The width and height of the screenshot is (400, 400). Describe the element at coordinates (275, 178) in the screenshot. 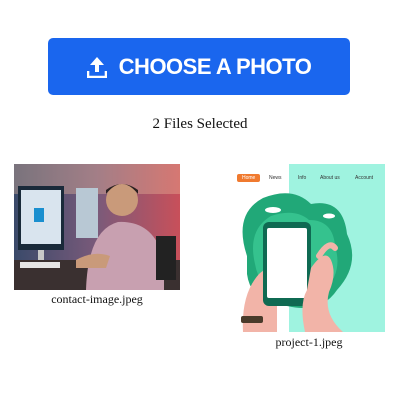

I see `mock-nav-item: News` at that location.